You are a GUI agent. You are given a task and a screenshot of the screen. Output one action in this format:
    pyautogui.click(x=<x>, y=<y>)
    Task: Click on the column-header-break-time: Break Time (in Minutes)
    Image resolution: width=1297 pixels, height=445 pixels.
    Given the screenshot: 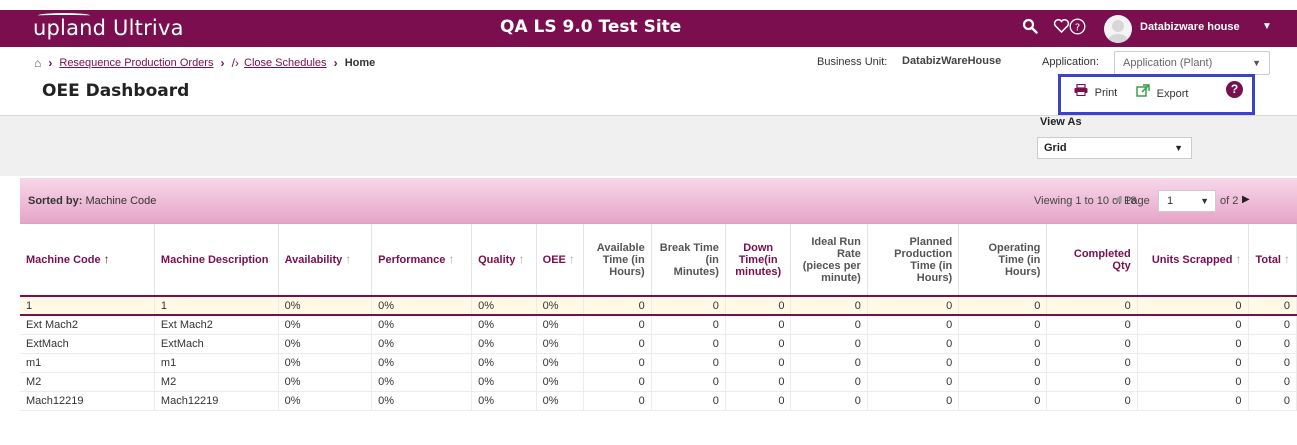 What is the action you would take?
    pyautogui.click(x=688, y=260)
    